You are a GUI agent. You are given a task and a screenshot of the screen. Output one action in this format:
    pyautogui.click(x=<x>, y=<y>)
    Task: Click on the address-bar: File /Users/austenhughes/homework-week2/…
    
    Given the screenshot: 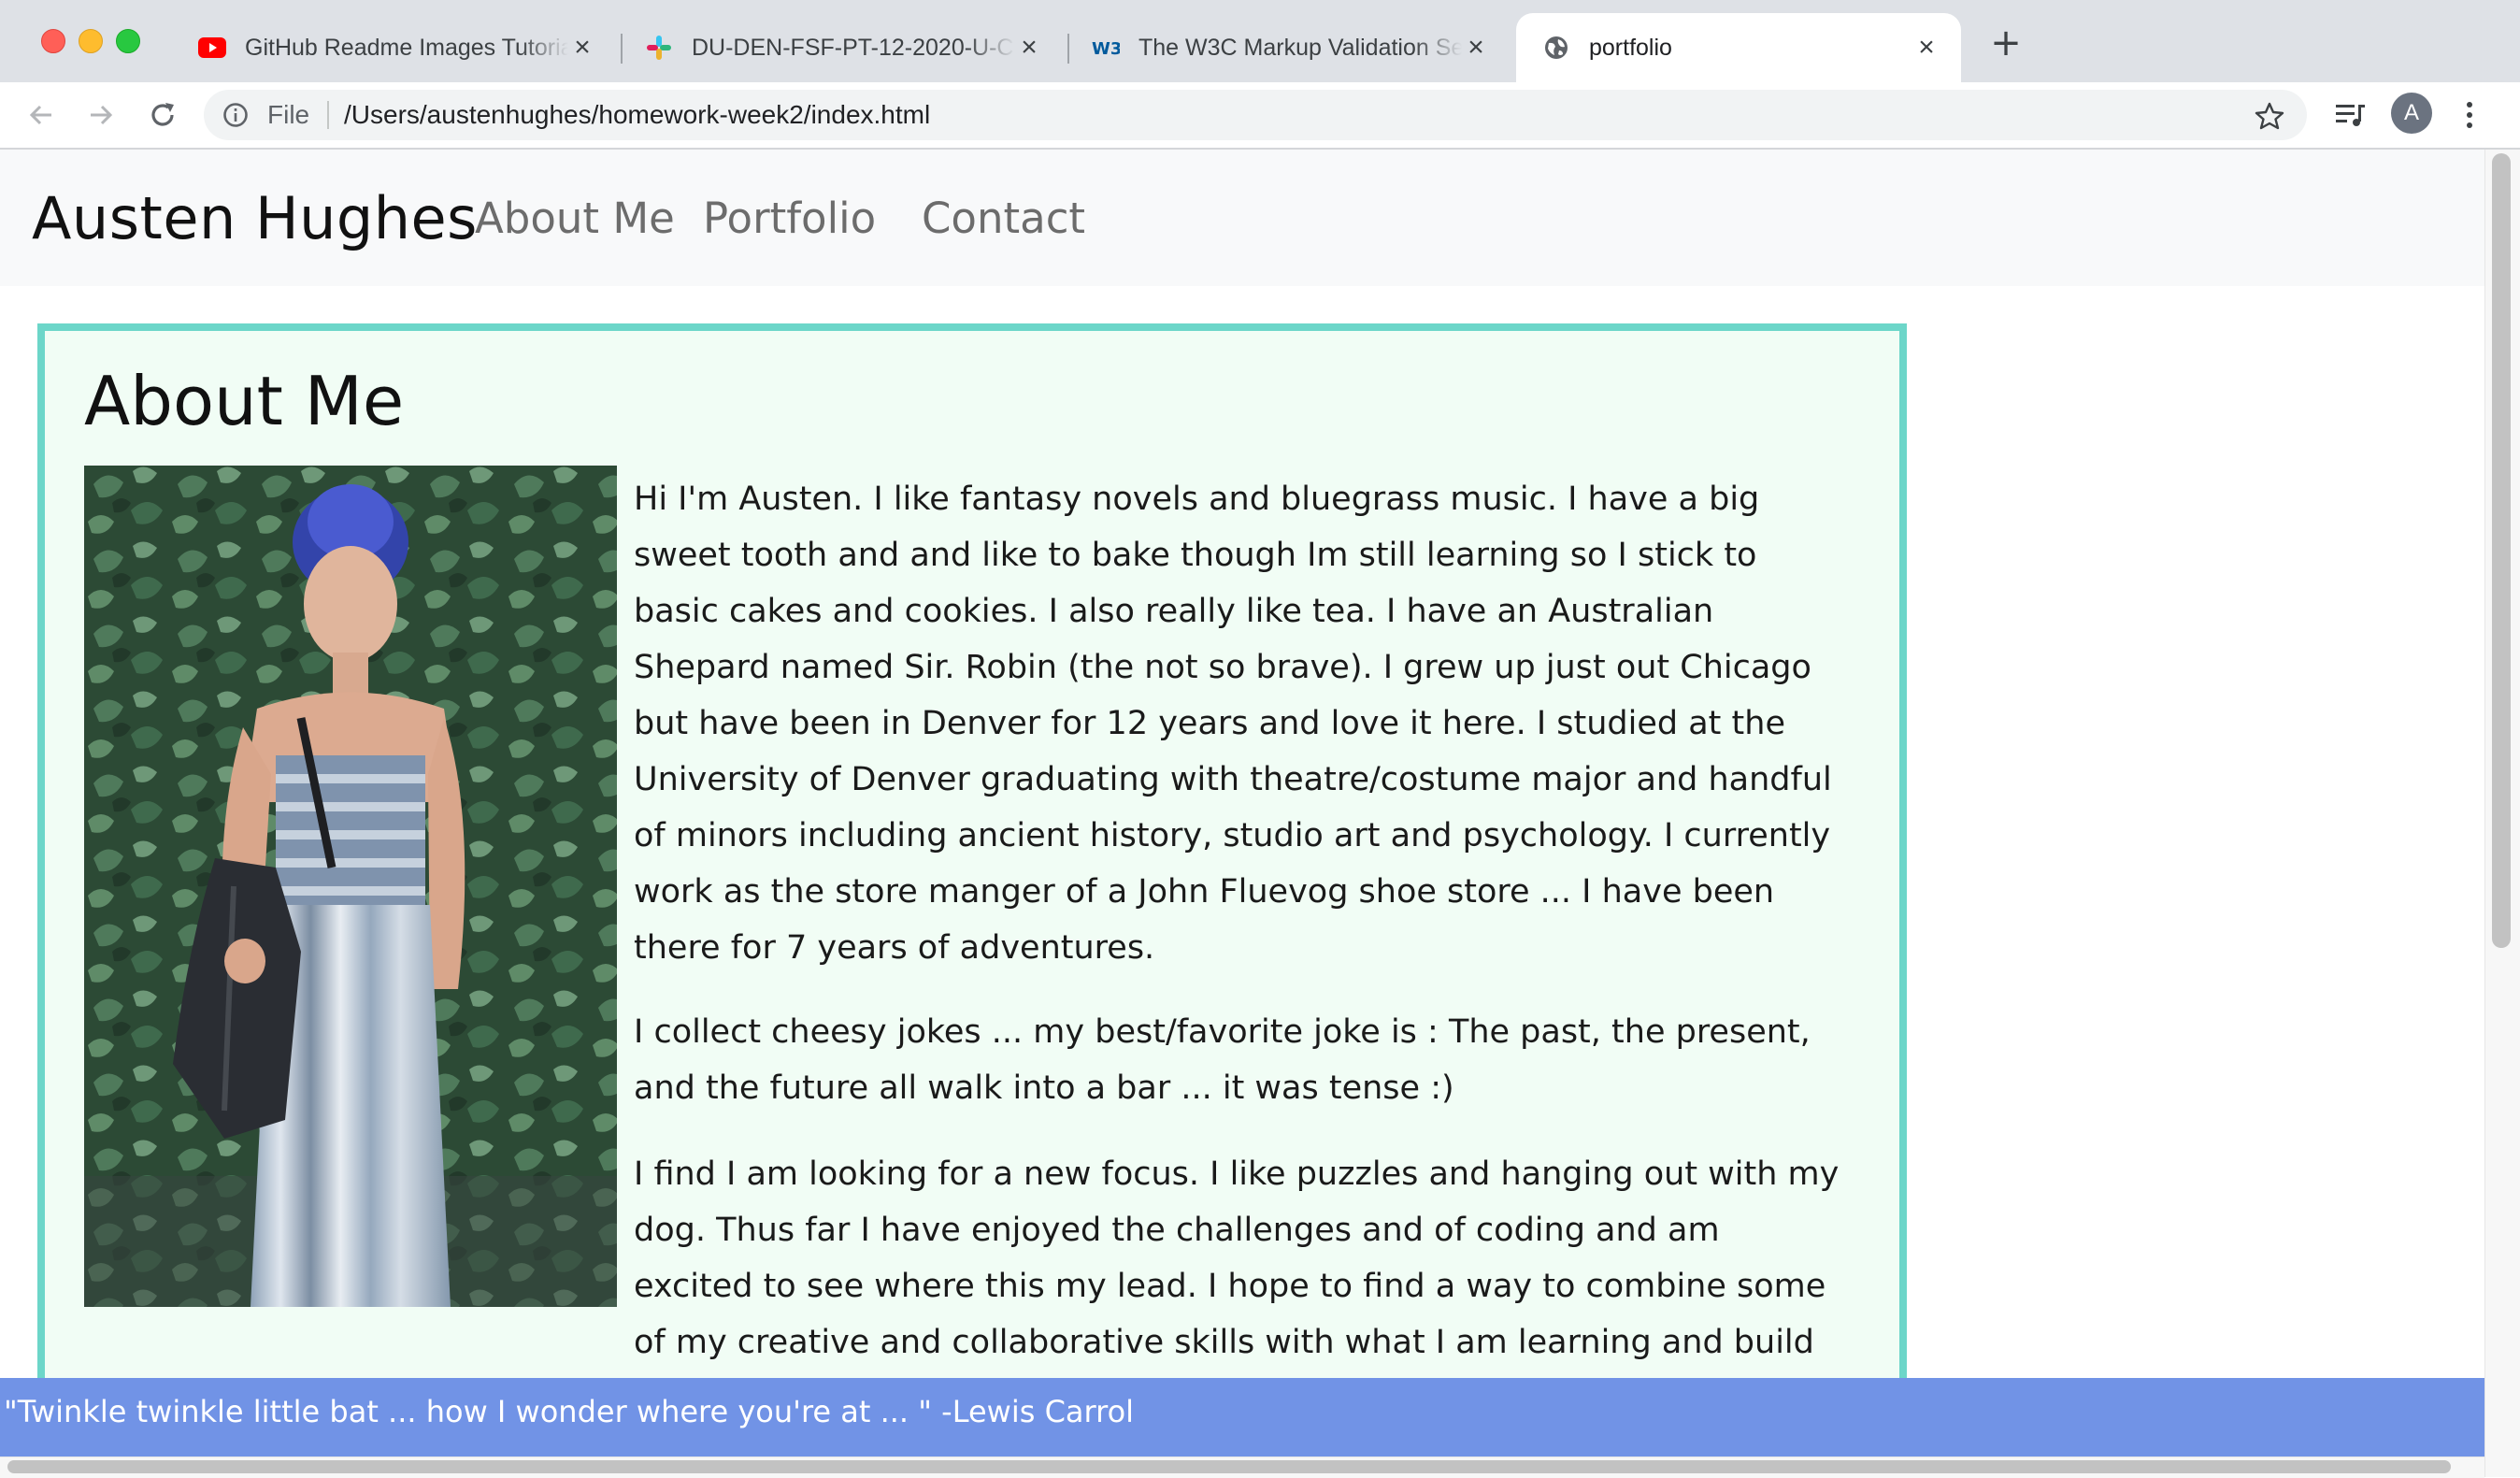 What is the action you would take?
    pyautogui.click(x=1255, y=115)
    